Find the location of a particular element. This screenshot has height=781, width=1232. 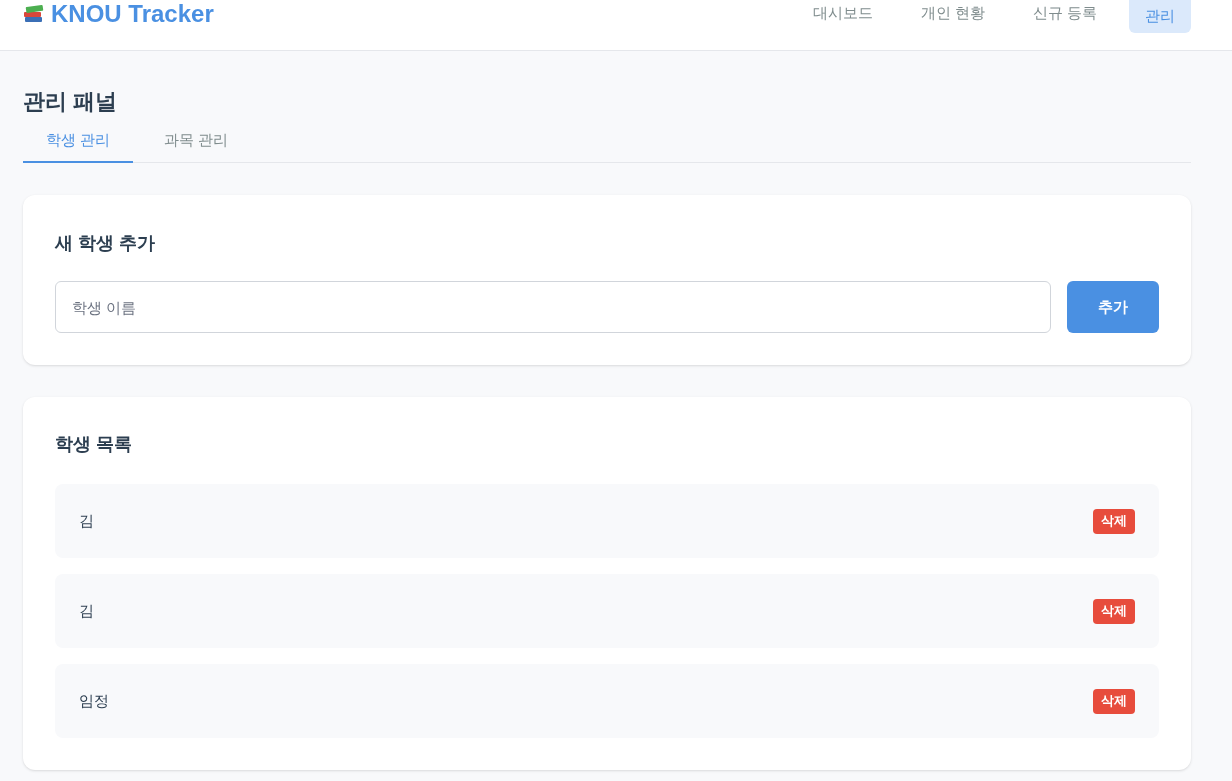

nav-link: 대시보드 is located at coordinates (842, 13).